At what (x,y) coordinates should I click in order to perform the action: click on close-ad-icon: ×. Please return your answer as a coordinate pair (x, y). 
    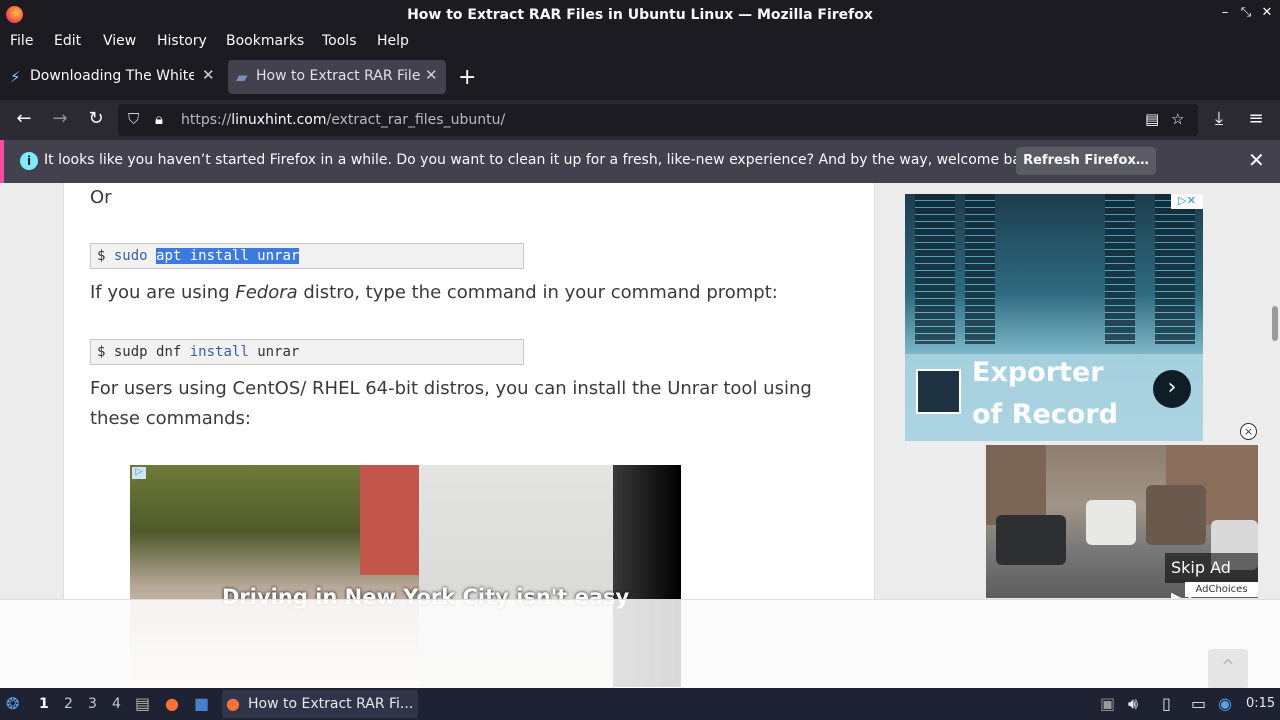
    Looking at the image, I should click on (1248, 431).